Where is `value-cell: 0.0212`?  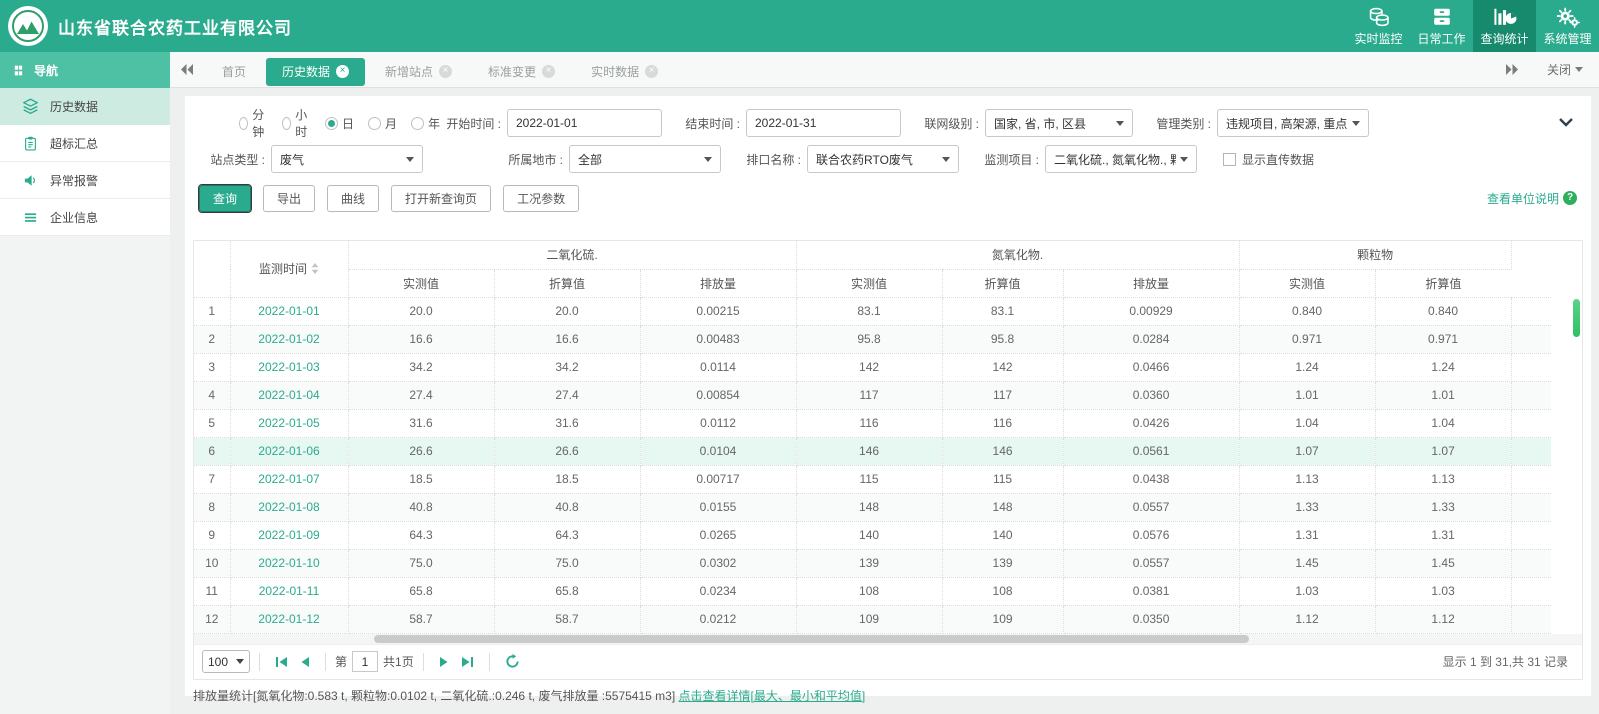 value-cell: 0.0212 is located at coordinates (718, 619).